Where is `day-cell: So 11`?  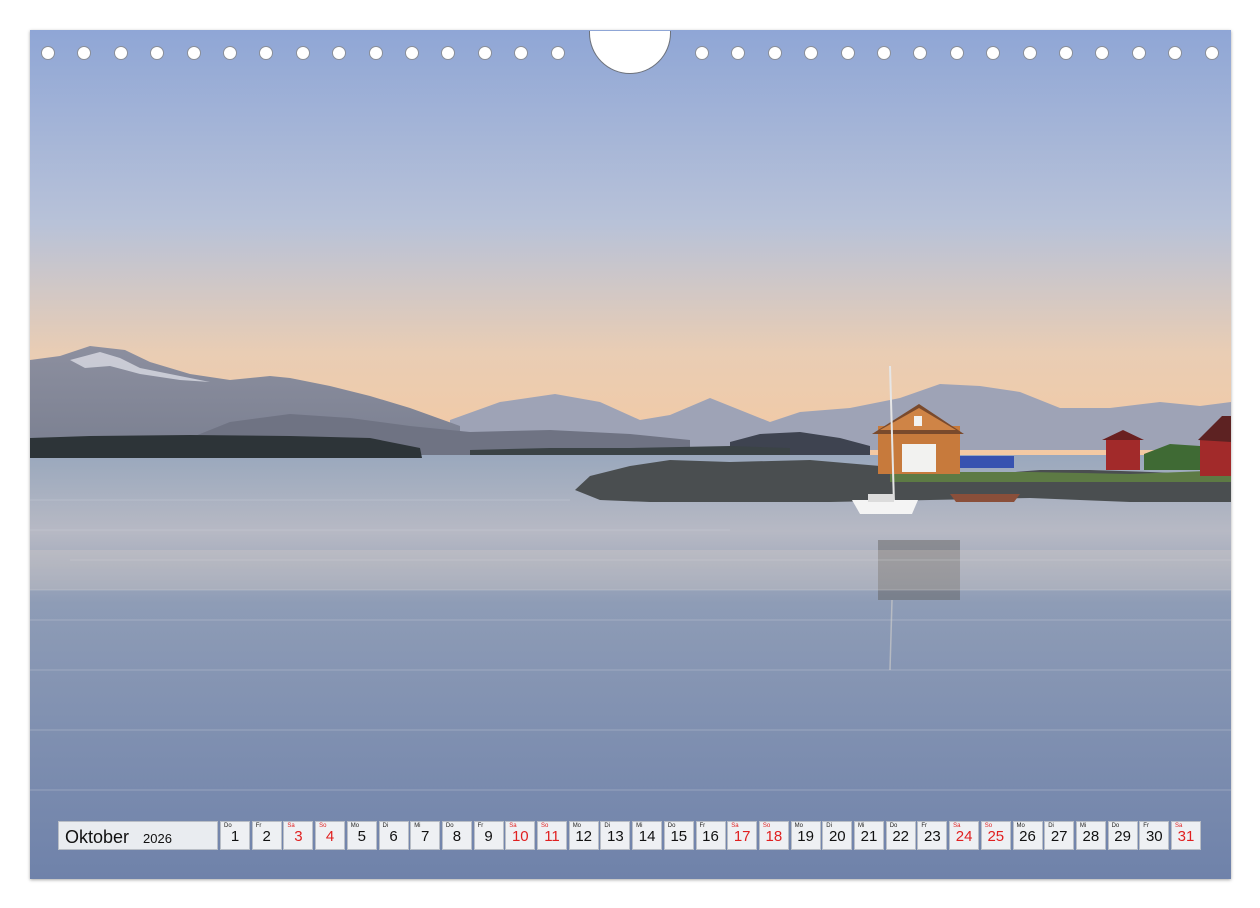
day-cell: So 11 is located at coordinates (552, 835).